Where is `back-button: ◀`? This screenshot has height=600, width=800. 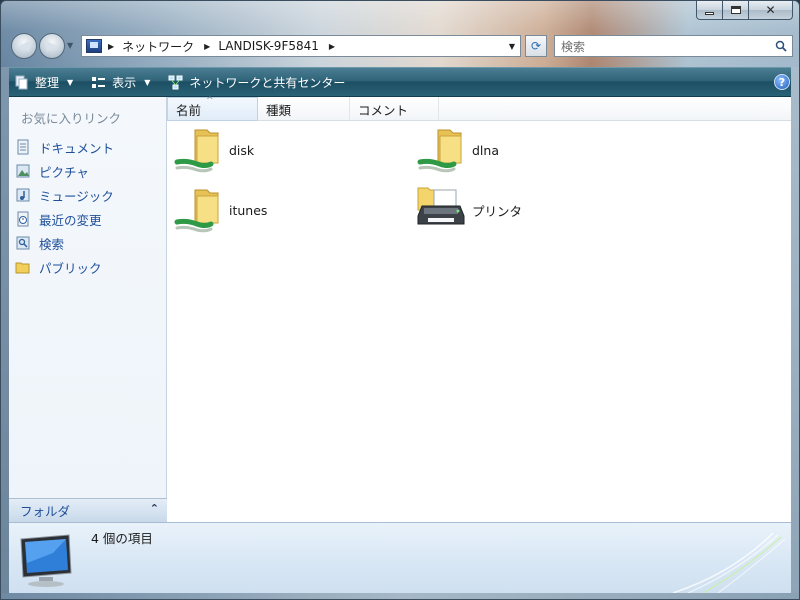 back-button: ◀ is located at coordinates (24, 46).